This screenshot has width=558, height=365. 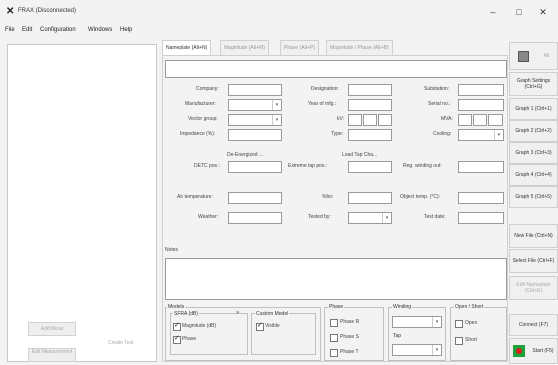 I want to click on custom-visible-checkbox, so click(x=260, y=326).